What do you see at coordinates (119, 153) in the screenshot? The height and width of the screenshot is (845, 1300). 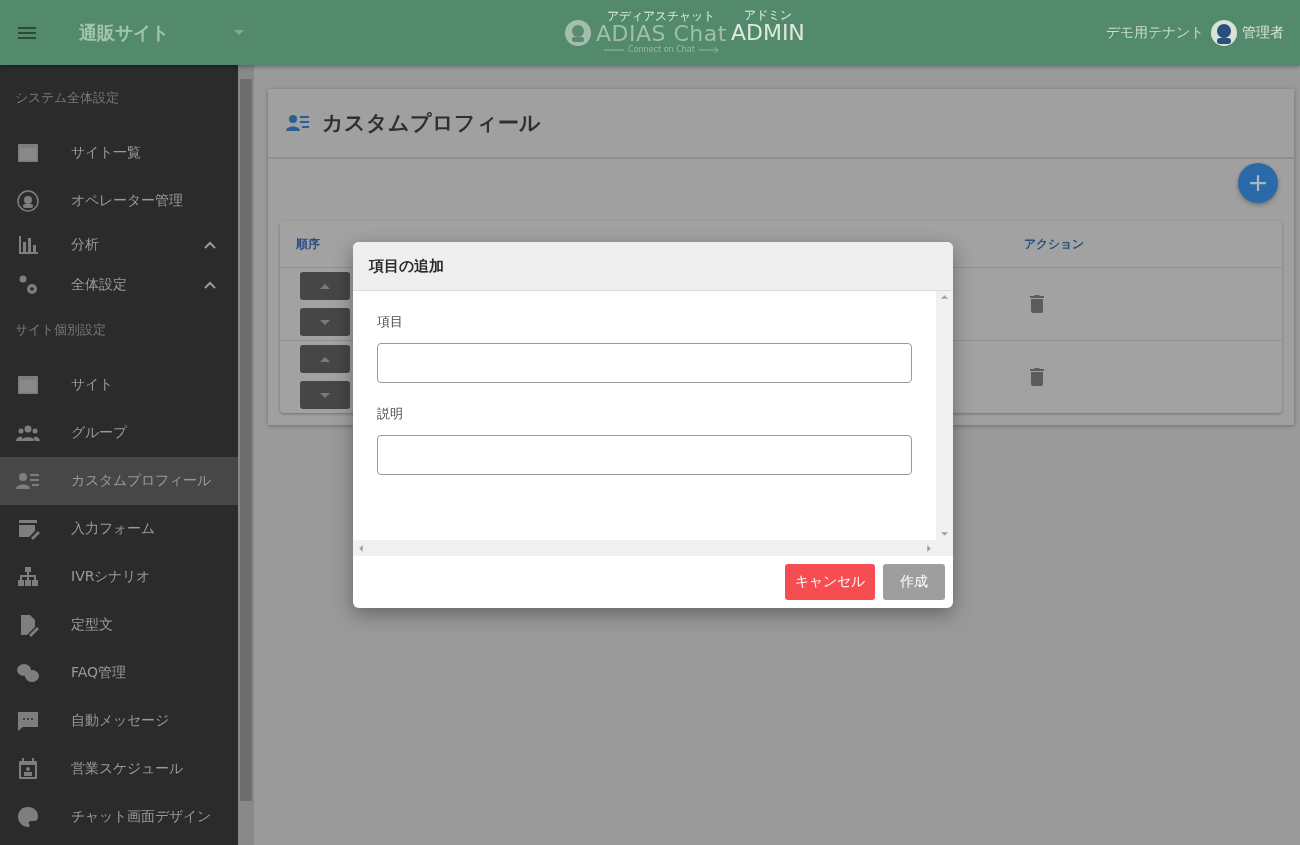 I see `sidebar-item: サイト一覧` at bounding box center [119, 153].